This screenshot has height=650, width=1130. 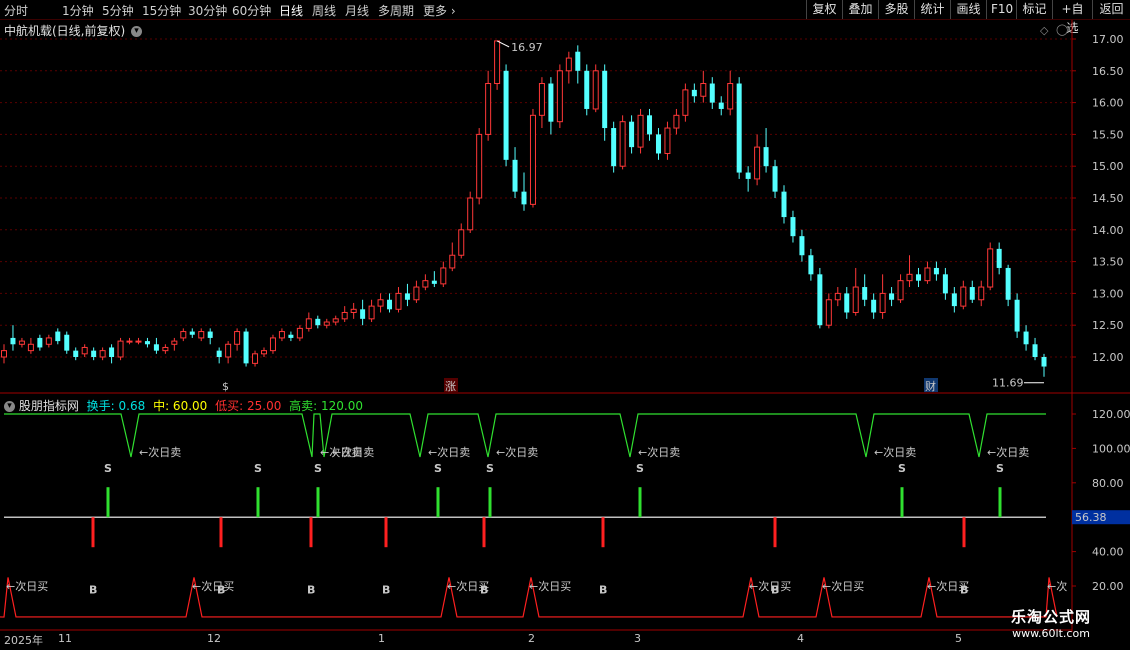 I want to click on add-watchlist-button: +自选, so click(x=1072, y=17).